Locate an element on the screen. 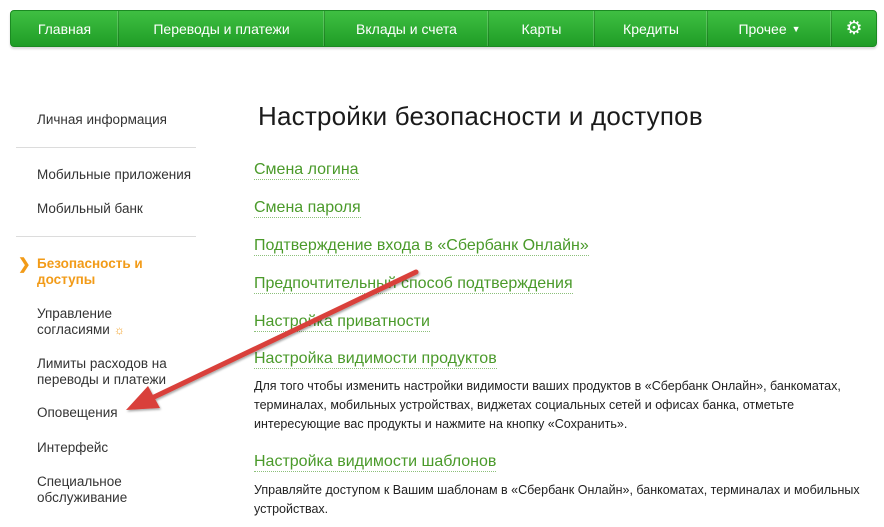  sidebar-item-notifications: Оповещения is located at coordinates (77, 413).